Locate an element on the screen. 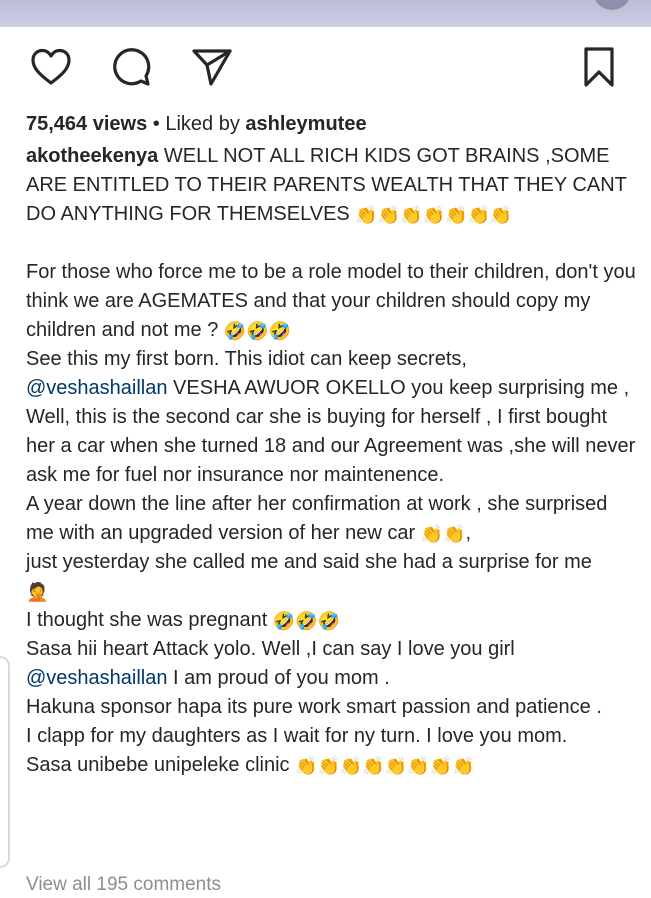 Image resolution: width=651 pixels, height=898 pixels. caption-text: I thought she was pregnant is located at coordinates (149, 620).